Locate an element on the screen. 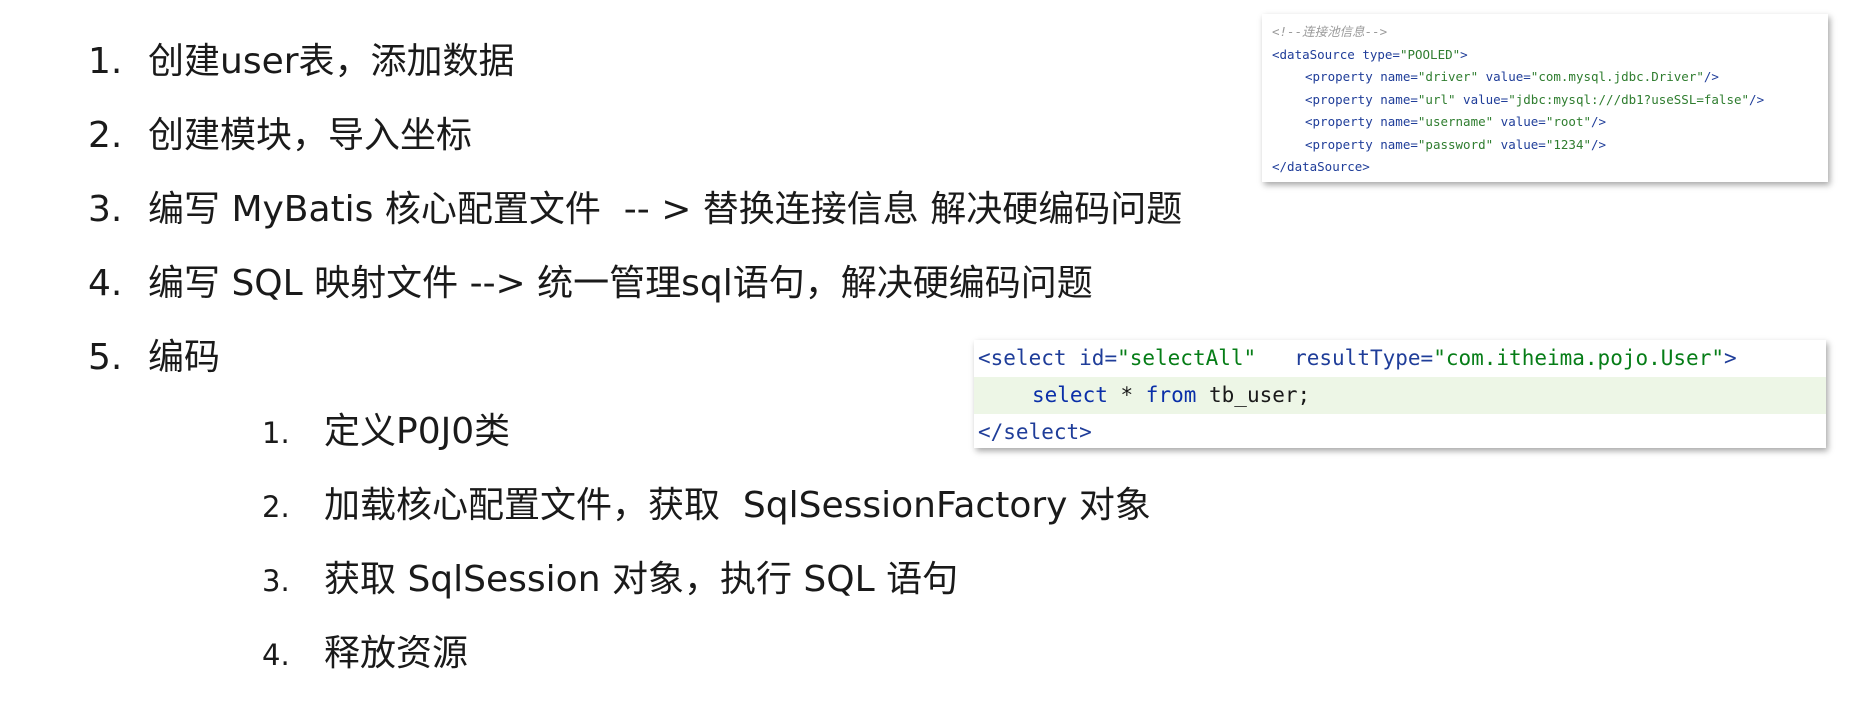 The image size is (1852, 714). code-string: "1234" is located at coordinates (1568, 144).